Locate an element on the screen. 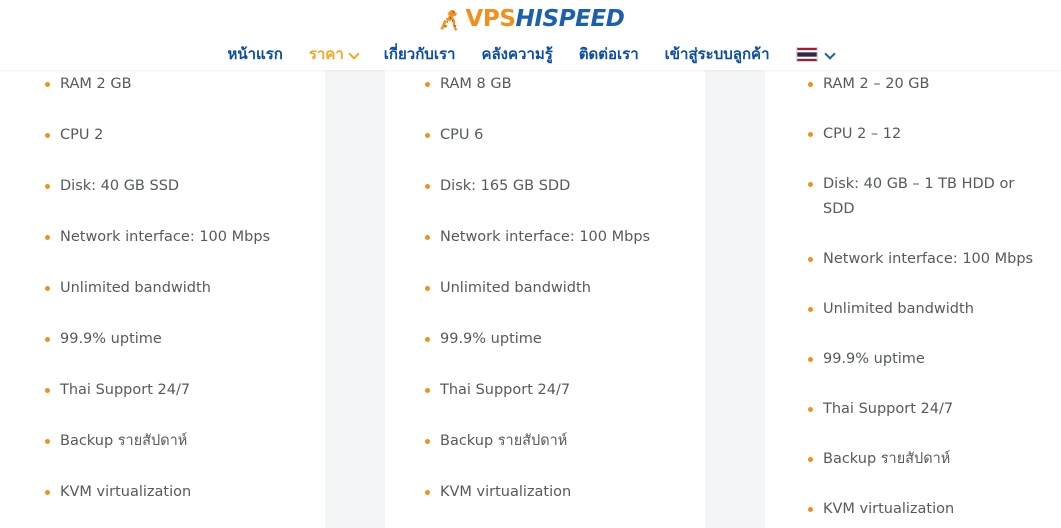 The height and width of the screenshot is (528, 1061). list-item: CPU 6 is located at coordinates (556, 135).